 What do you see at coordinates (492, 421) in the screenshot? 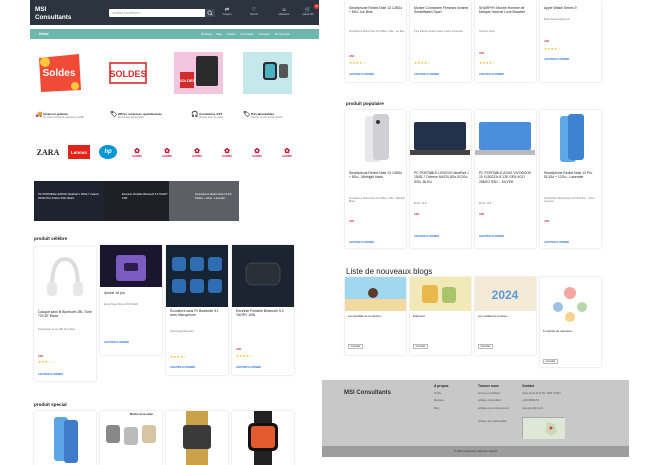
I see `footer-link-privacy: politique de confidentialité` at bounding box center [492, 421].